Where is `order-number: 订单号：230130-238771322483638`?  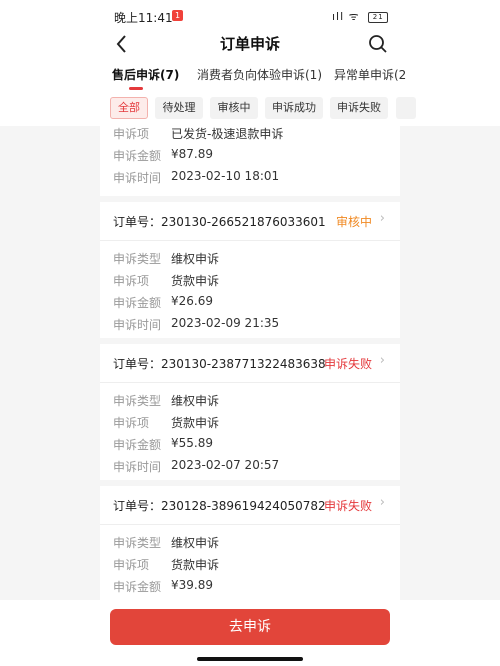
order-number: 订单号：230130-238771322483638 is located at coordinates (219, 364).